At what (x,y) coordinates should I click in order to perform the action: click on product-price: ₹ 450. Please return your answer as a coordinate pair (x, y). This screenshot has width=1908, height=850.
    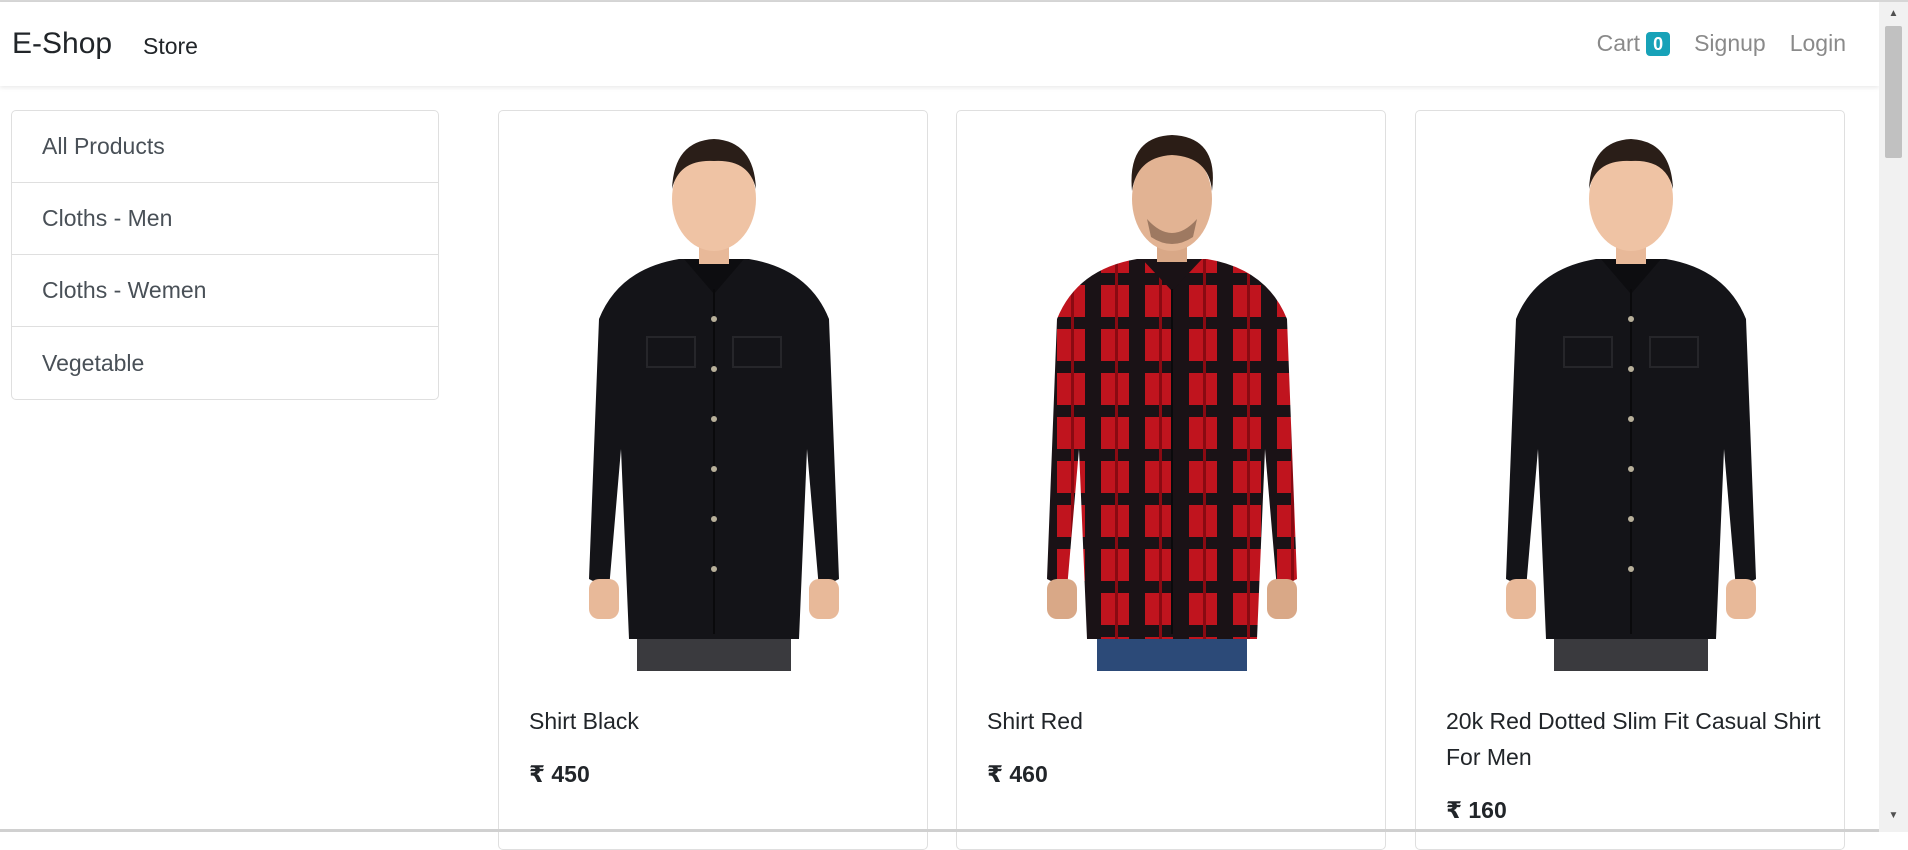
    Looking at the image, I should click on (559, 774).